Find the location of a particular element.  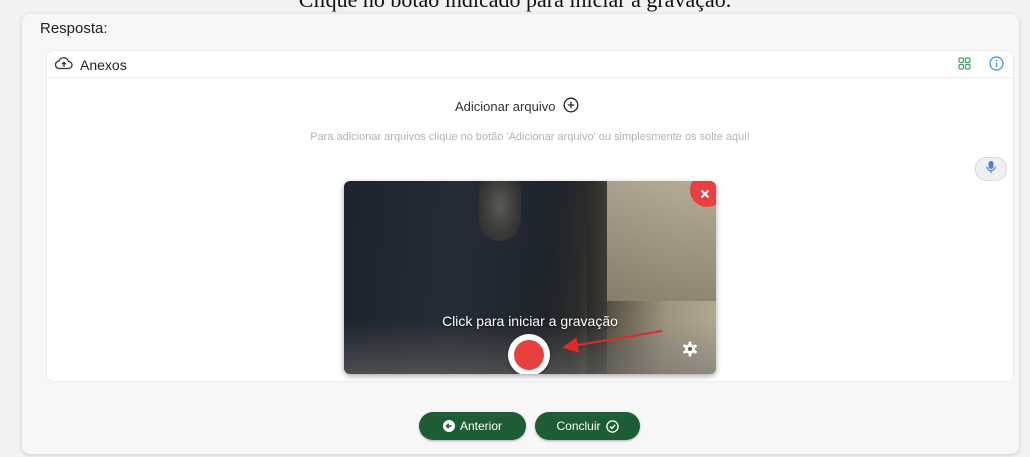

check-circle-icon is located at coordinates (612, 426).